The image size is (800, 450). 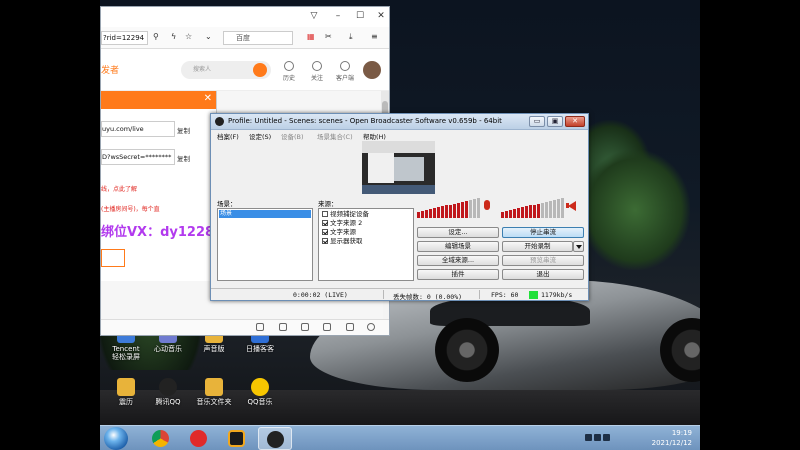 What do you see at coordinates (543, 274) in the screenshot?
I see `exit-button: 退出` at bounding box center [543, 274].